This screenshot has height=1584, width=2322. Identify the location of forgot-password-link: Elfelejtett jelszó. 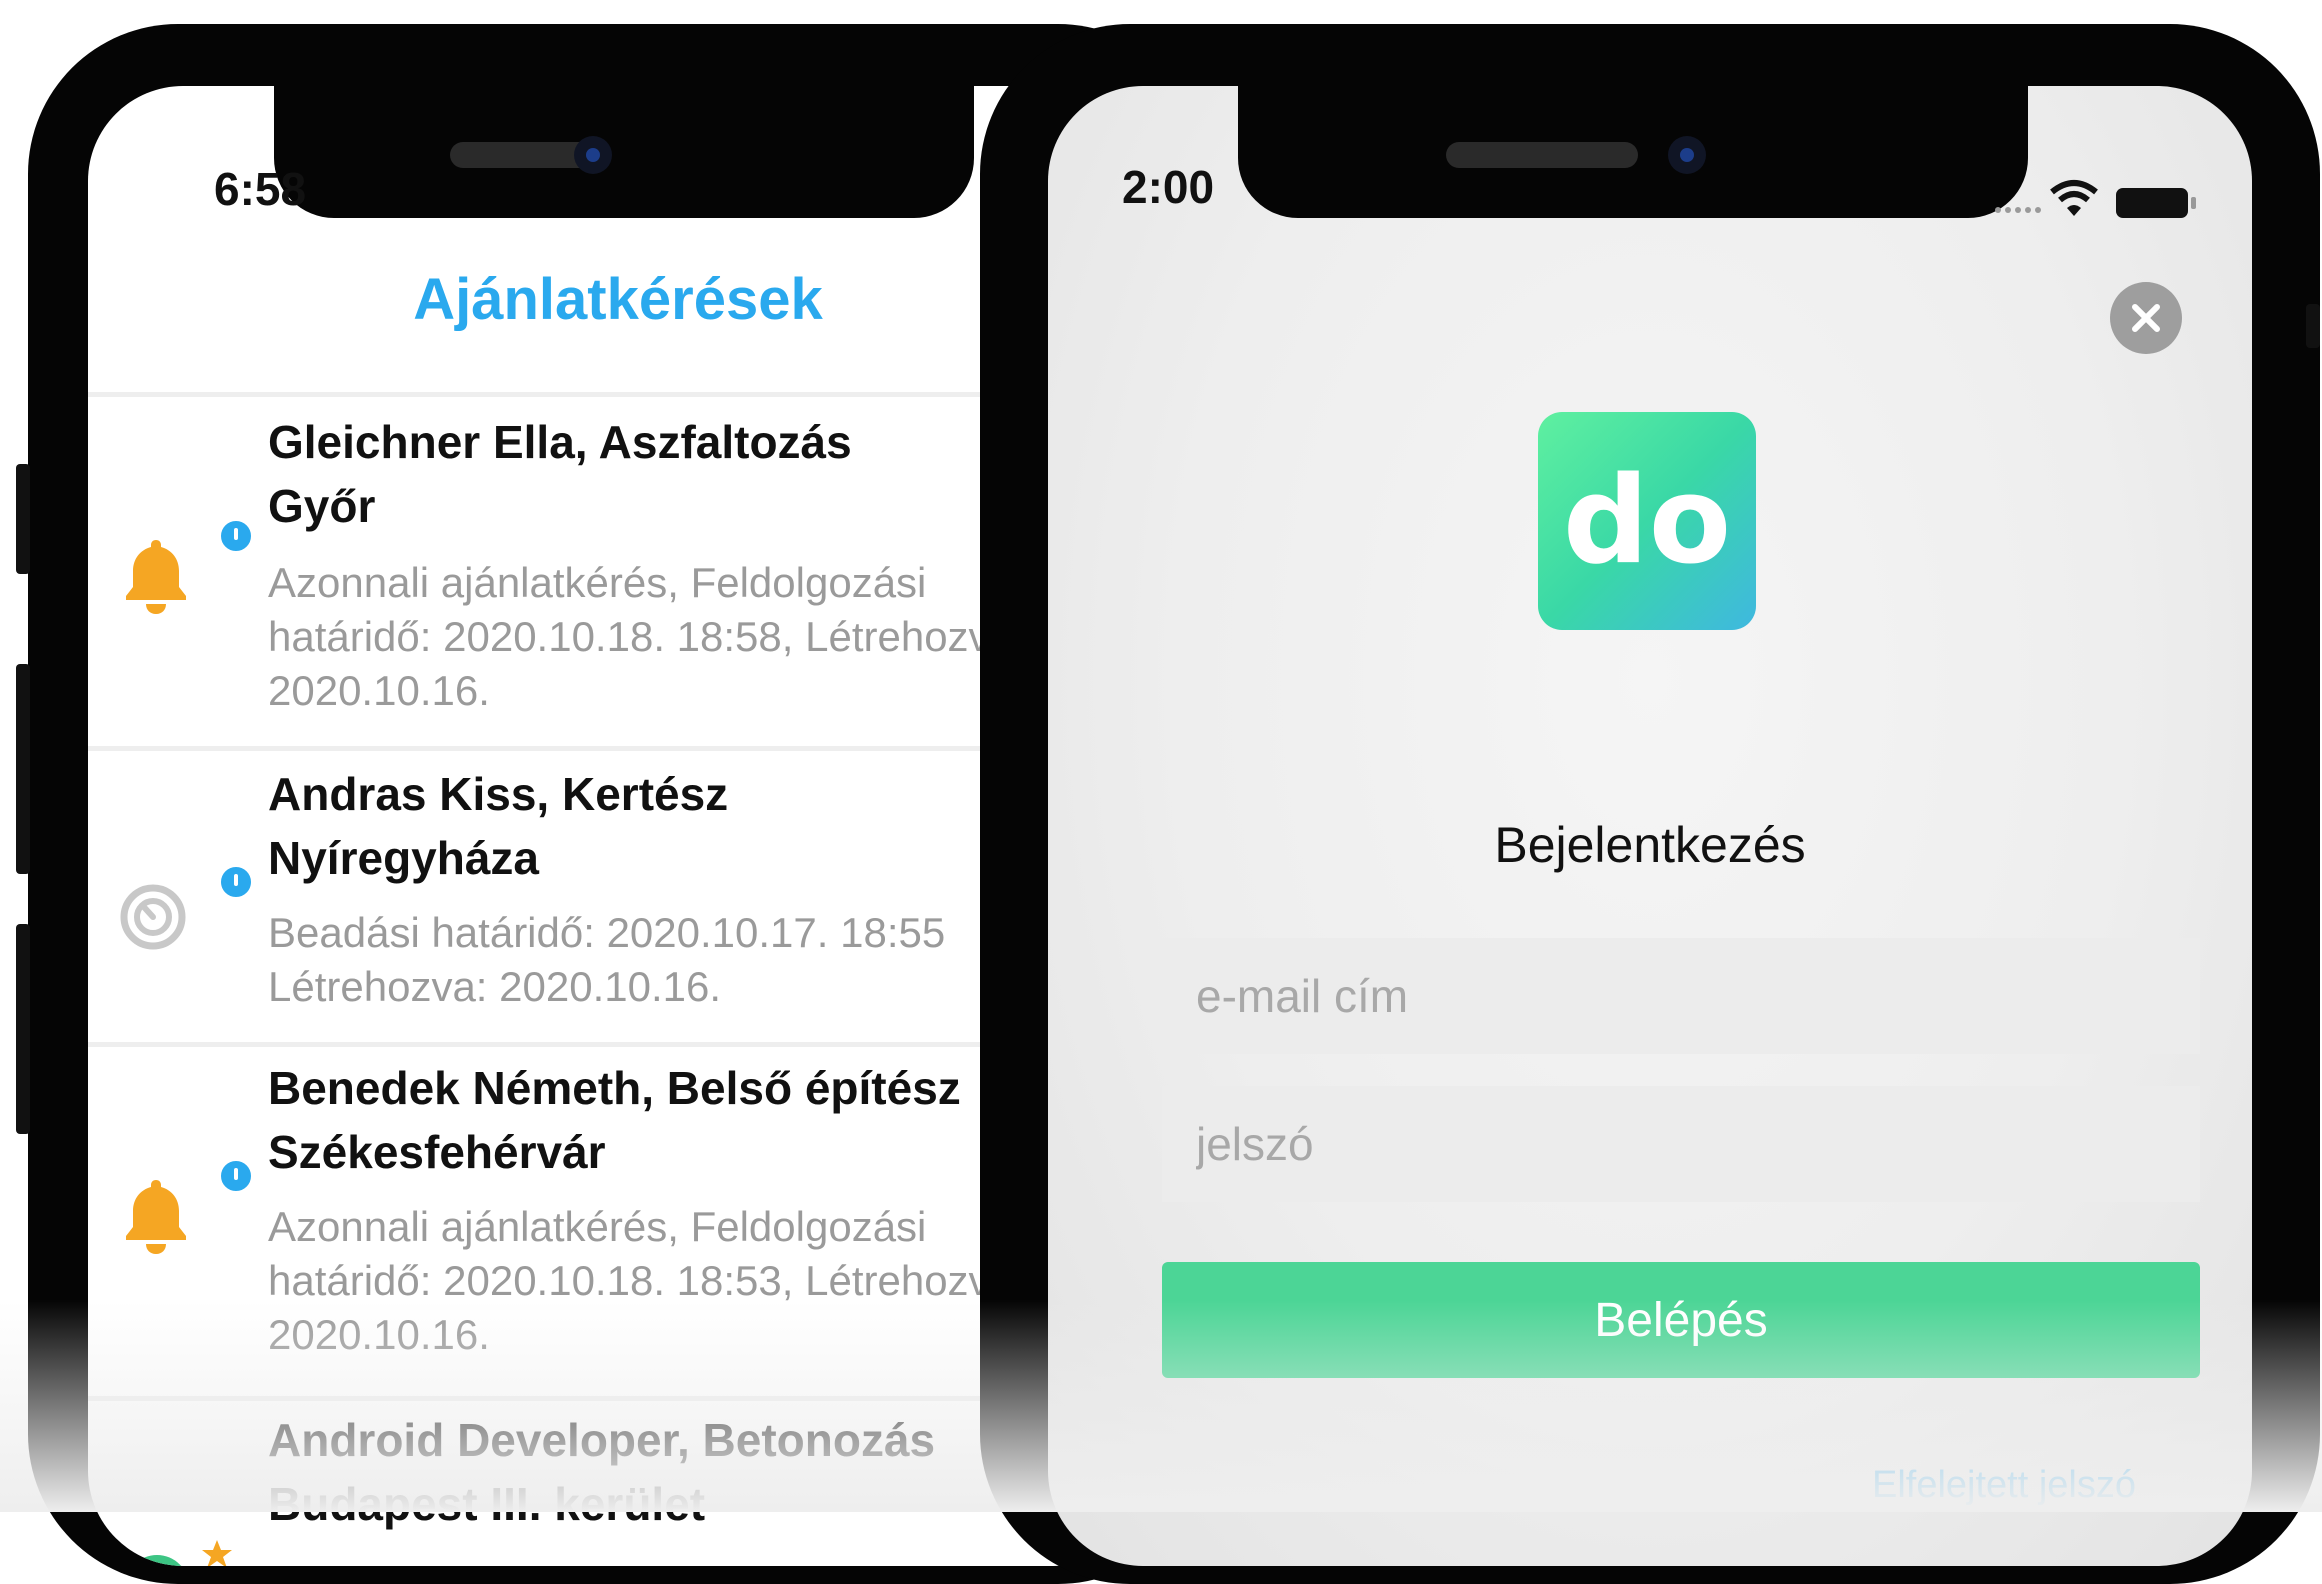
(2004, 1485).